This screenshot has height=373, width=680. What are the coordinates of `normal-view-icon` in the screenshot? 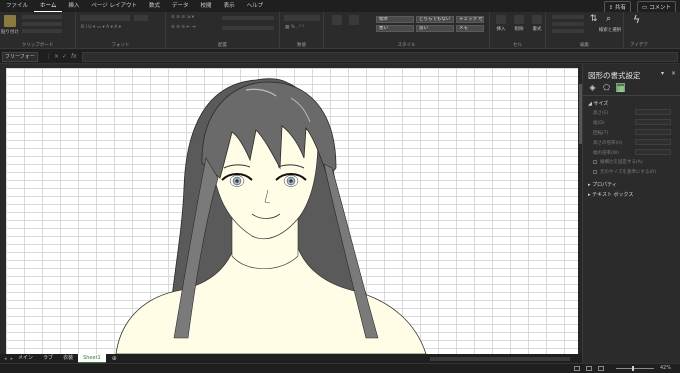 It's located at (577, 368).